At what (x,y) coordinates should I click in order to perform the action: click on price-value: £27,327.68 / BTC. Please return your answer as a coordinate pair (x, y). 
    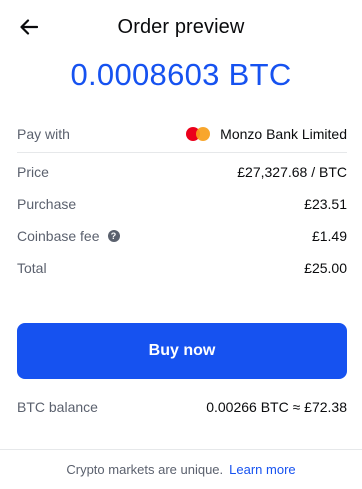
    Looking at the image, I should click on (292, 172).